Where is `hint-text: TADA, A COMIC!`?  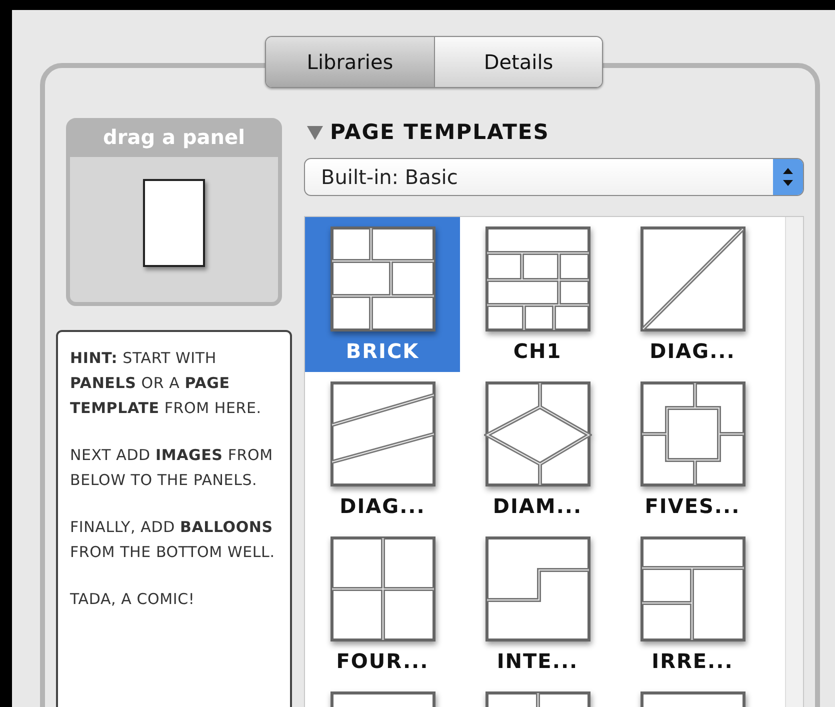
hint-text: TADA, A COMIC! is located at coordinates (133, 599).